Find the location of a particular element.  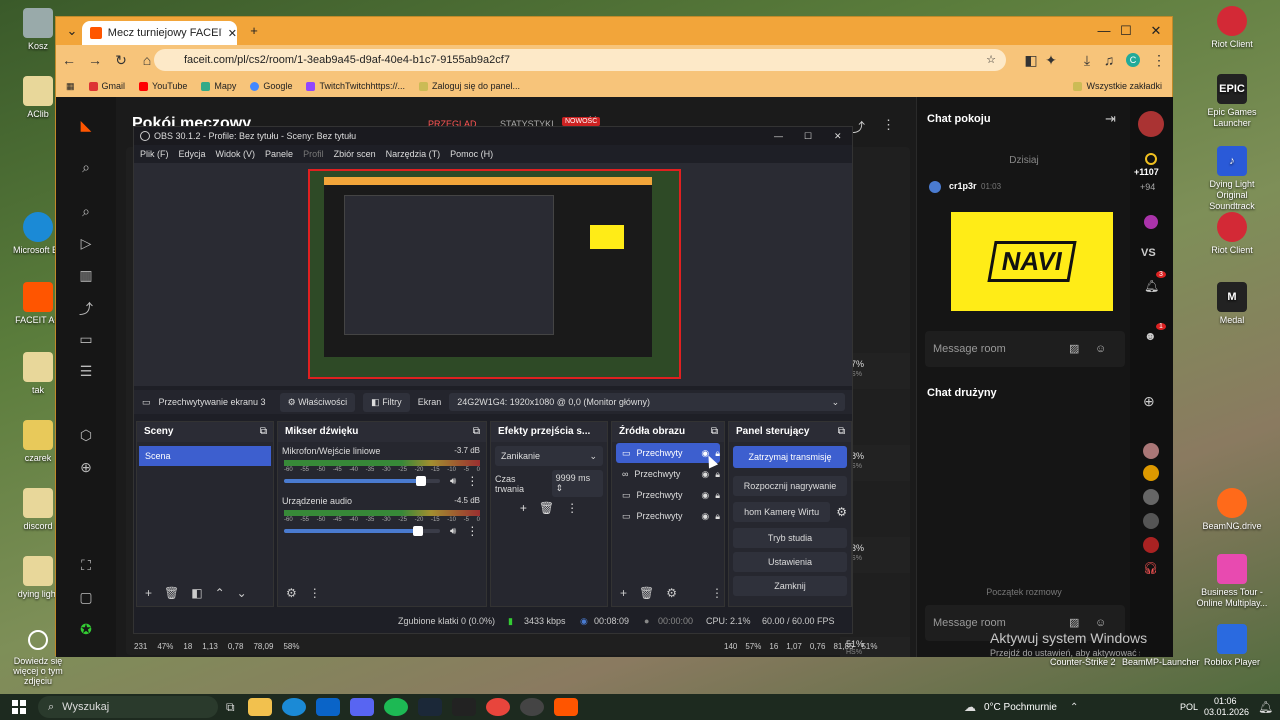

audio-settings-icon: ⚙ is located at coordinates (291, 593).